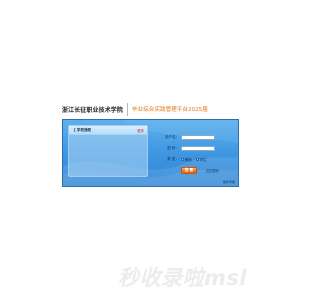  I want to click on role-radio-student: 学生, so click(201, 159).